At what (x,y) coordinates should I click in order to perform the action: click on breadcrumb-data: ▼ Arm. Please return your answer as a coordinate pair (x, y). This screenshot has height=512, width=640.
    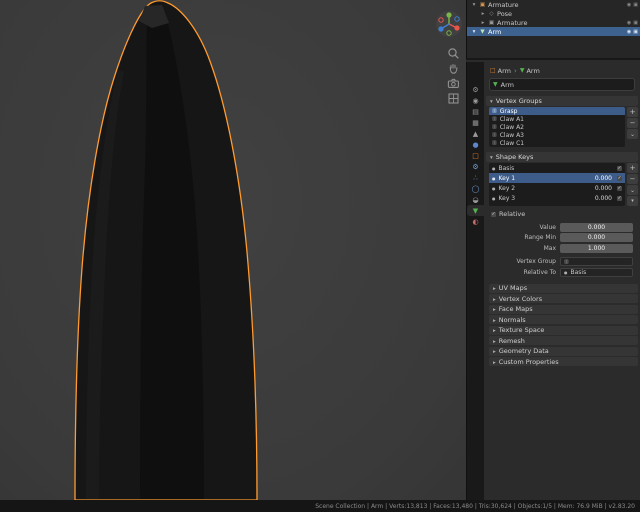
    Looking at the image, I should click on (530, 71).